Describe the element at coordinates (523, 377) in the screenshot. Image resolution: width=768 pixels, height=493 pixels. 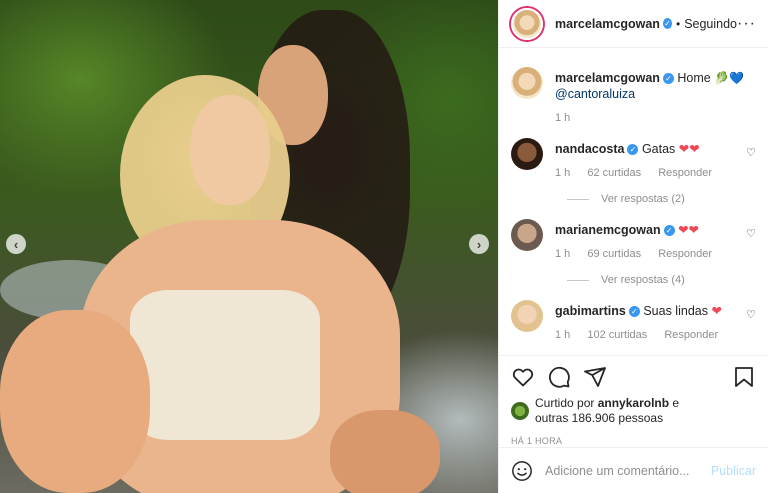
I see `like-heart-icon` at that location.